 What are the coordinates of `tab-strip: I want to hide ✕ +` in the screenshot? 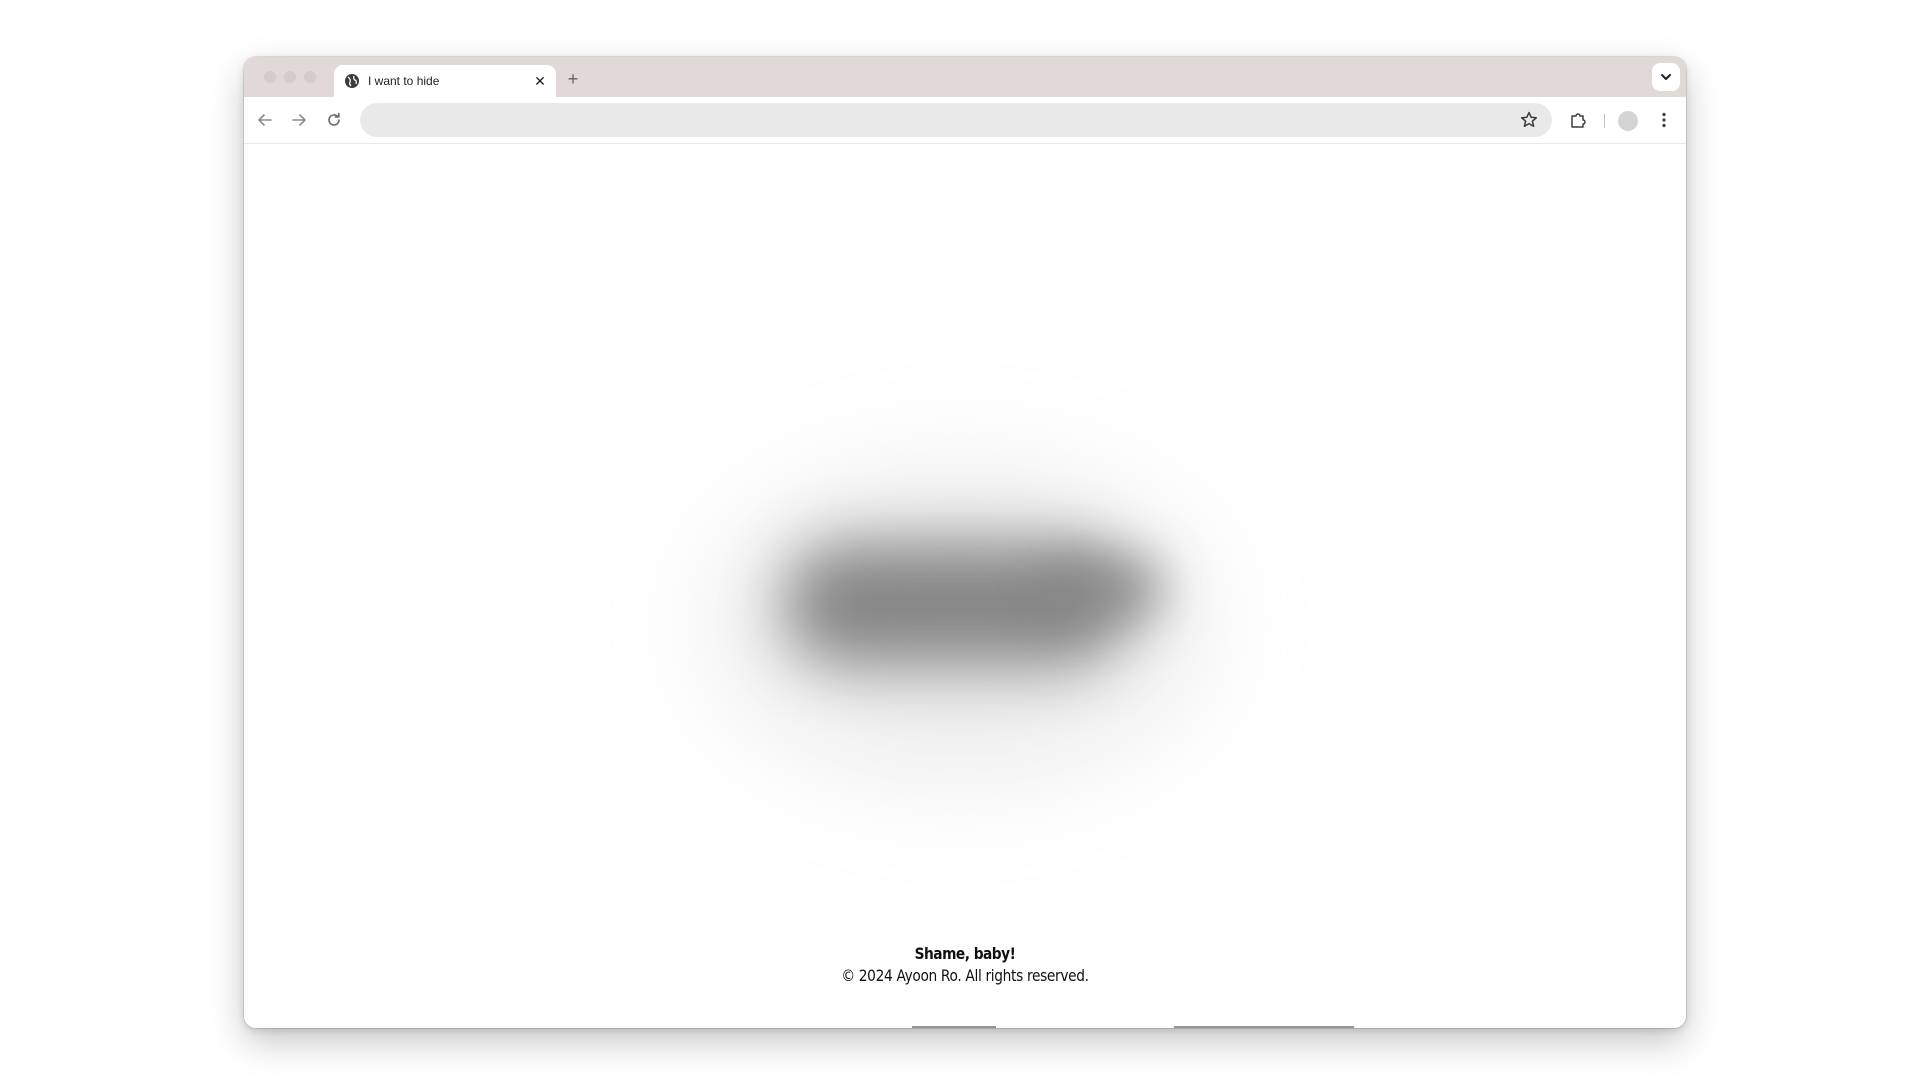 It's located at (965, 77).